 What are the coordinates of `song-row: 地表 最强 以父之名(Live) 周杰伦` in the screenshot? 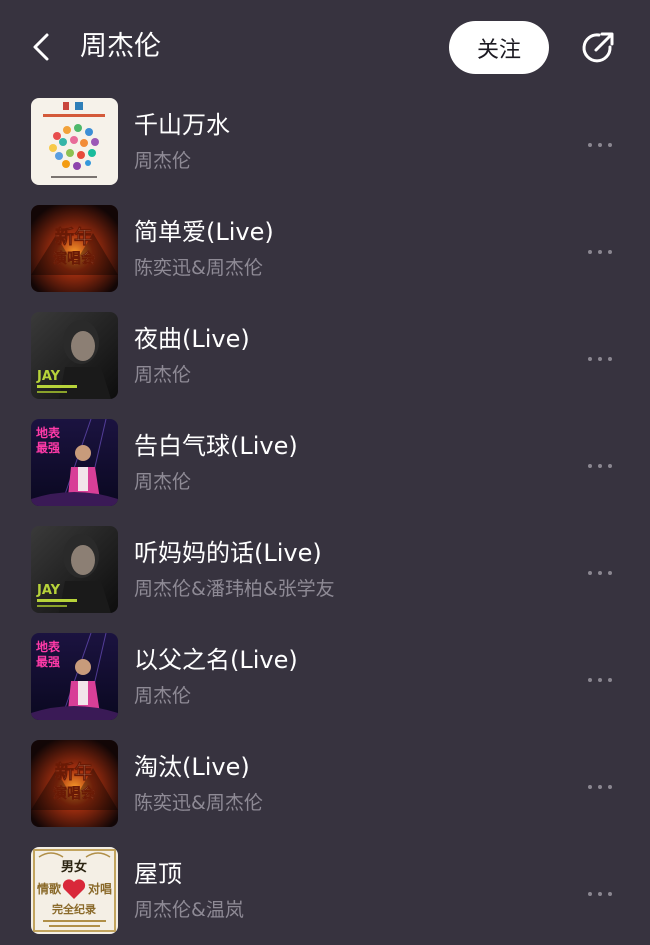 It's located at (325, 676).